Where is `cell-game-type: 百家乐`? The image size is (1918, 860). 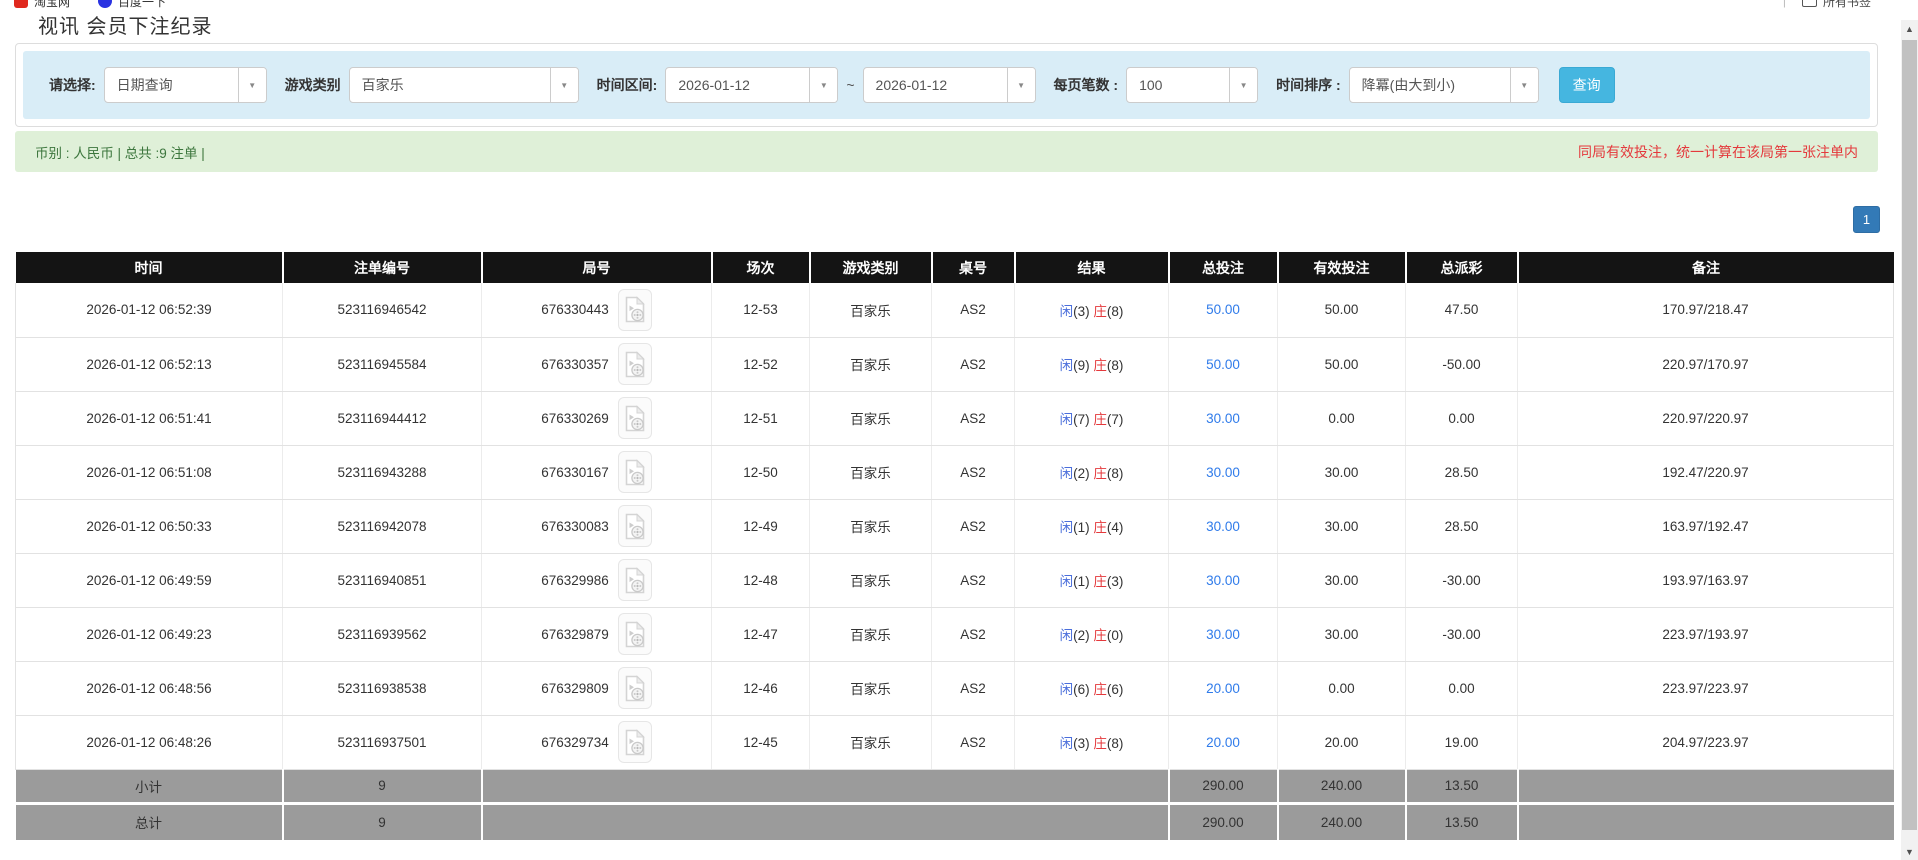
cell-game-type: 百家乐 is located at coordinates (870, 364).